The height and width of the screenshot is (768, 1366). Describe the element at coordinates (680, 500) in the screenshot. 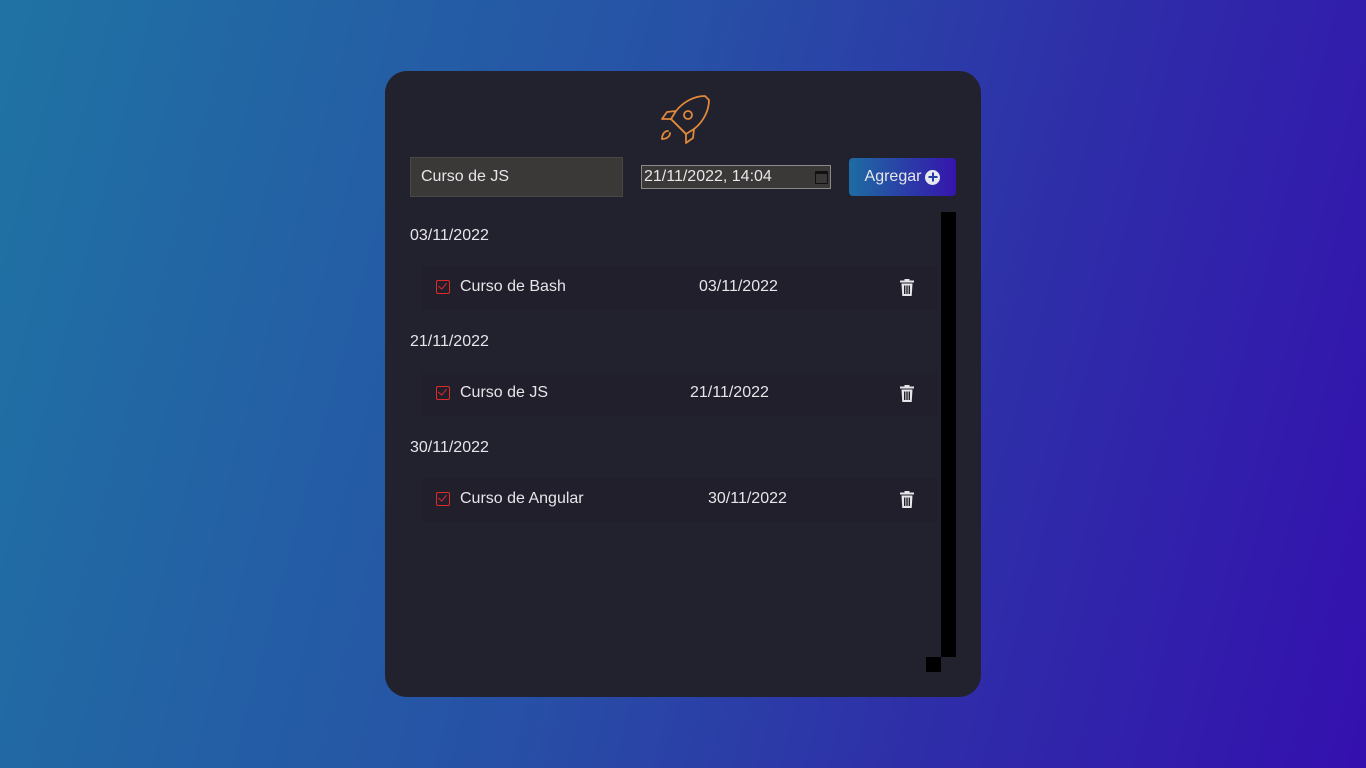

I see `task-row: Curso de Angular 30/11/2022` at that location.